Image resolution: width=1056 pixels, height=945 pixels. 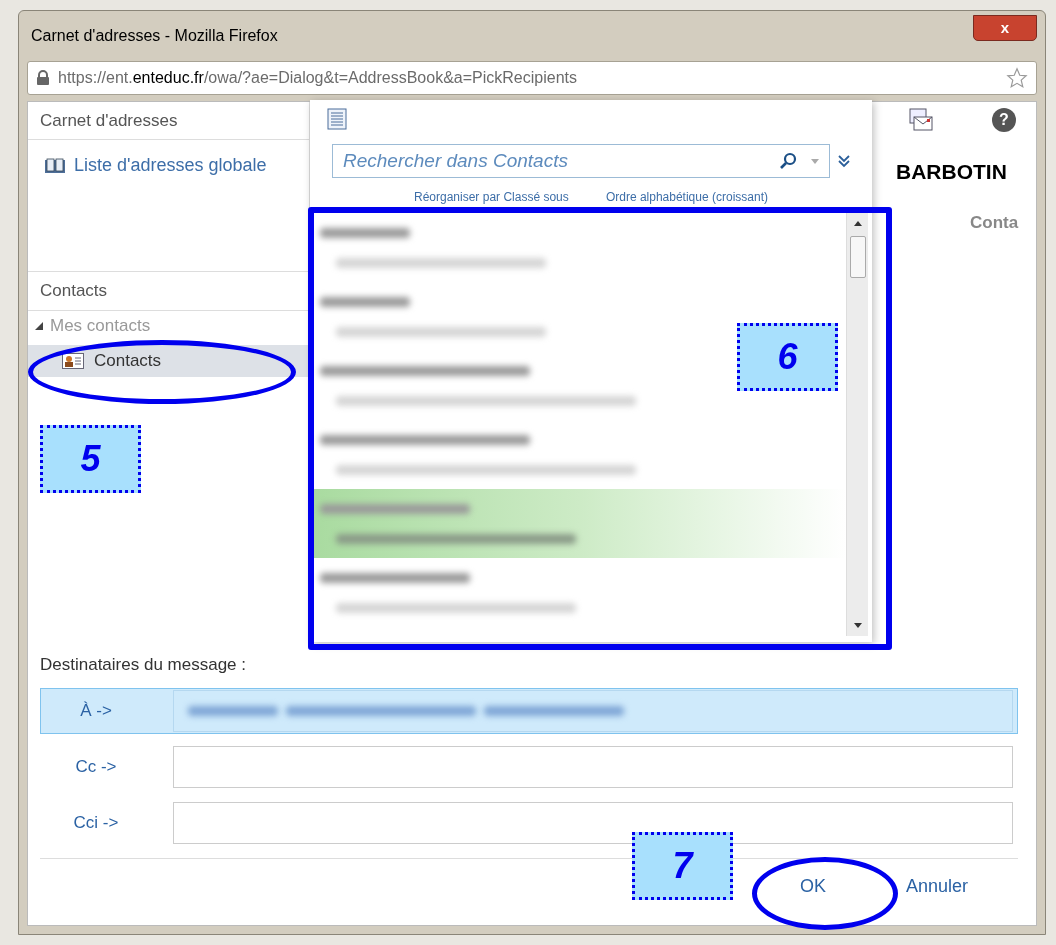 What do you see at coordinates (1004, 120) in the screenshot?
I see `help-button: ?` at bounding box center [1004, 120].